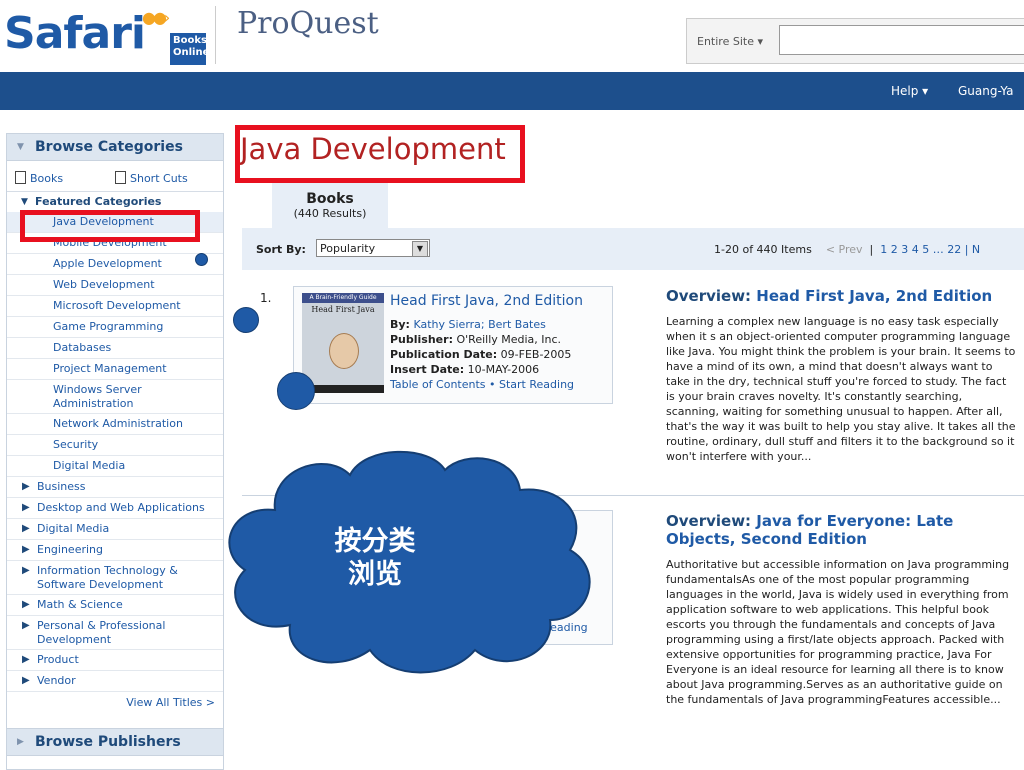  I want to click on books-tab-label: Books, so click(330, 199).